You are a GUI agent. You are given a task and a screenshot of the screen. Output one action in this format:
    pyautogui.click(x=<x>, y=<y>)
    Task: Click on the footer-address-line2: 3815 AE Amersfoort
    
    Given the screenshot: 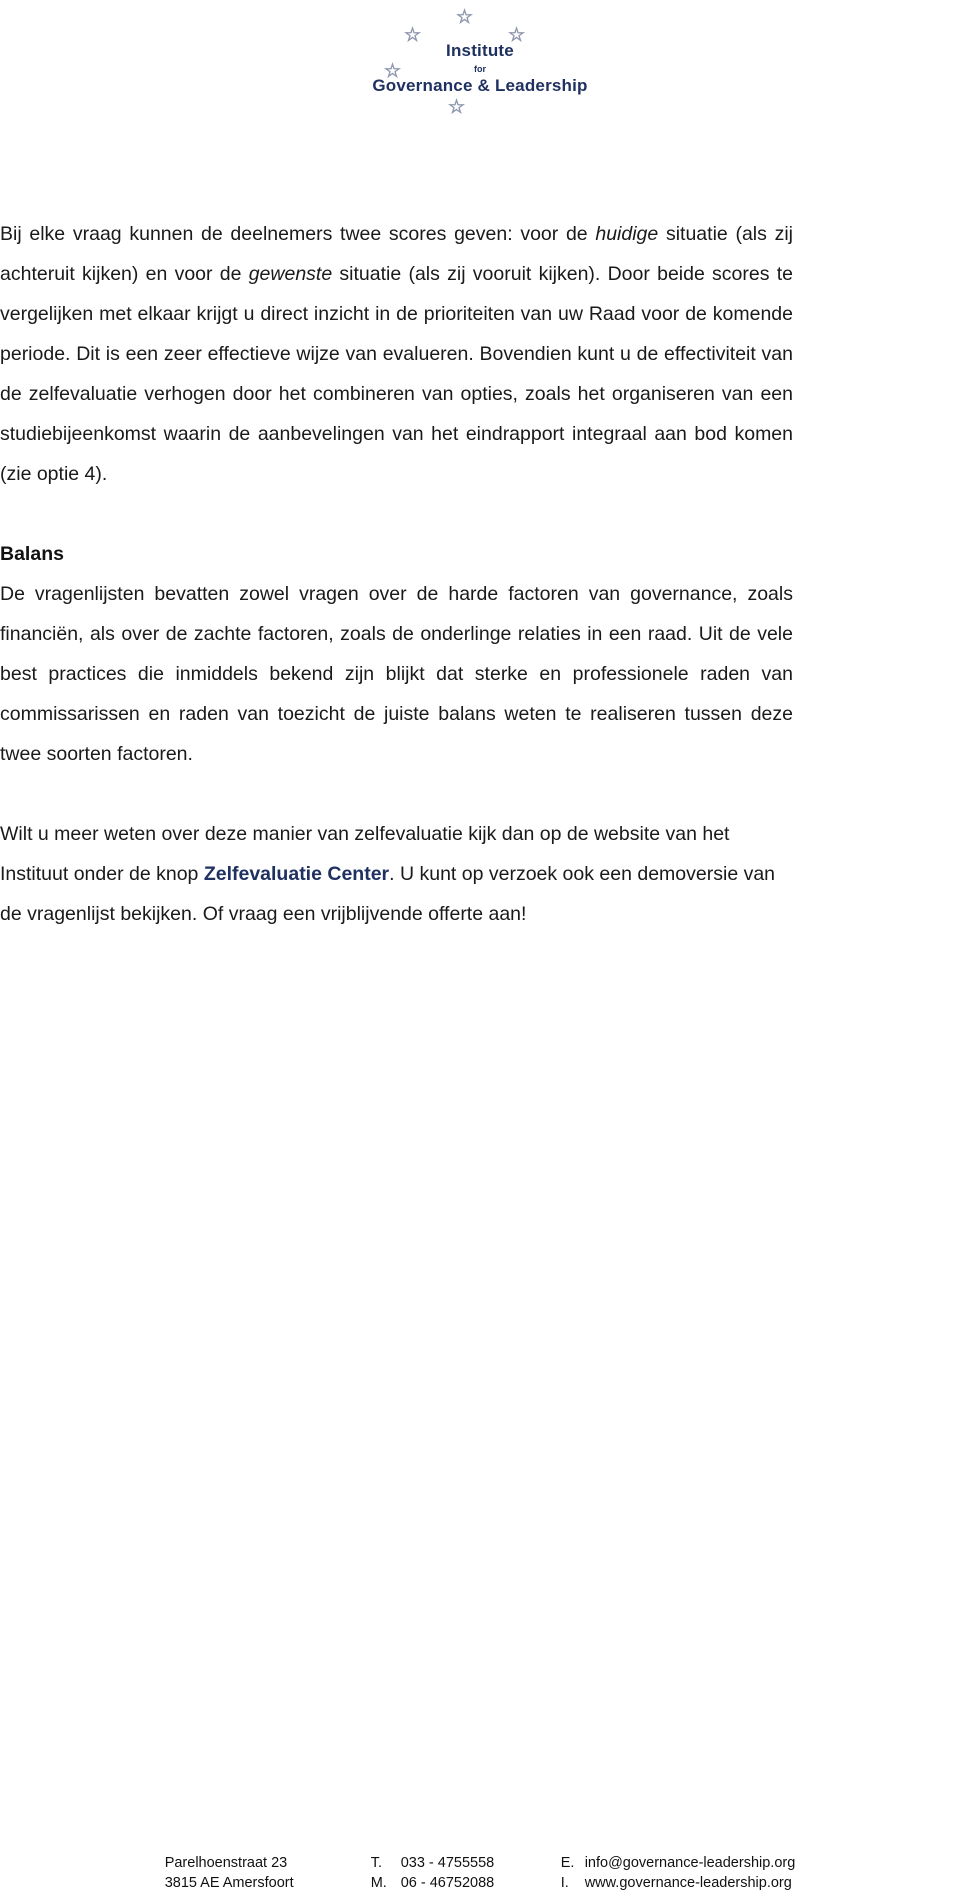 What is the action you would take?
    pyautogui.click(x=229, y=1883)
    